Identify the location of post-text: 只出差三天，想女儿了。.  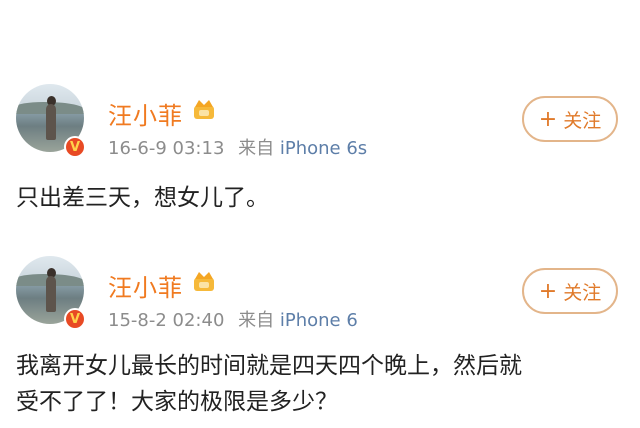
(142, 198).